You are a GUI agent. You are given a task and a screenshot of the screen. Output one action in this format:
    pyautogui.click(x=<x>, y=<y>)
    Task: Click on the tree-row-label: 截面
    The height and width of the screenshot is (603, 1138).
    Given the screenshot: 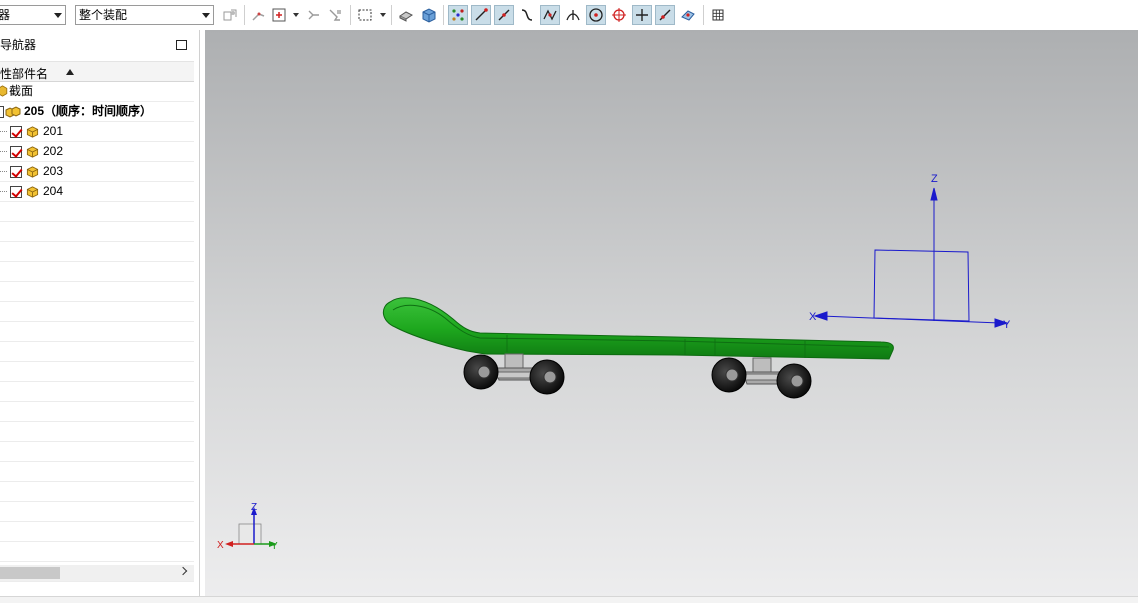 What is the action you would take?
    pyautogui.click(x=21, y=91)
    